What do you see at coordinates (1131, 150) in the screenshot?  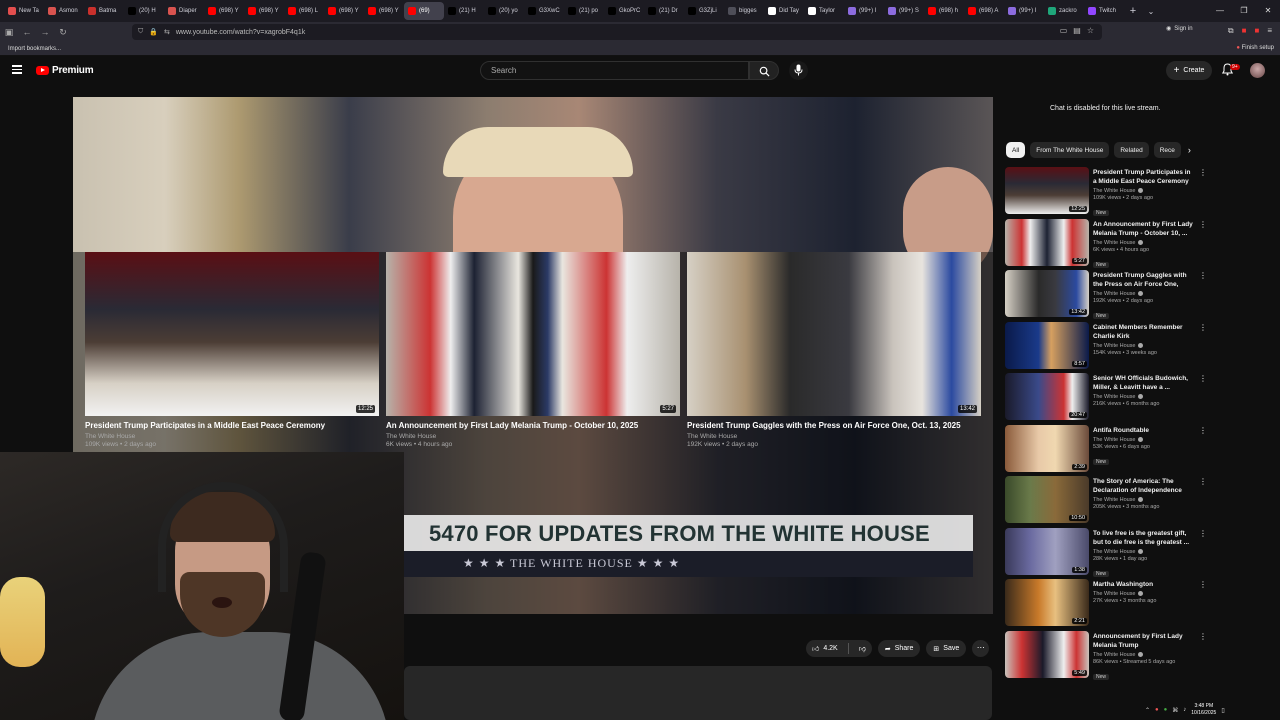 I see `chip-related: Related` at bounding box center [1131, 150].